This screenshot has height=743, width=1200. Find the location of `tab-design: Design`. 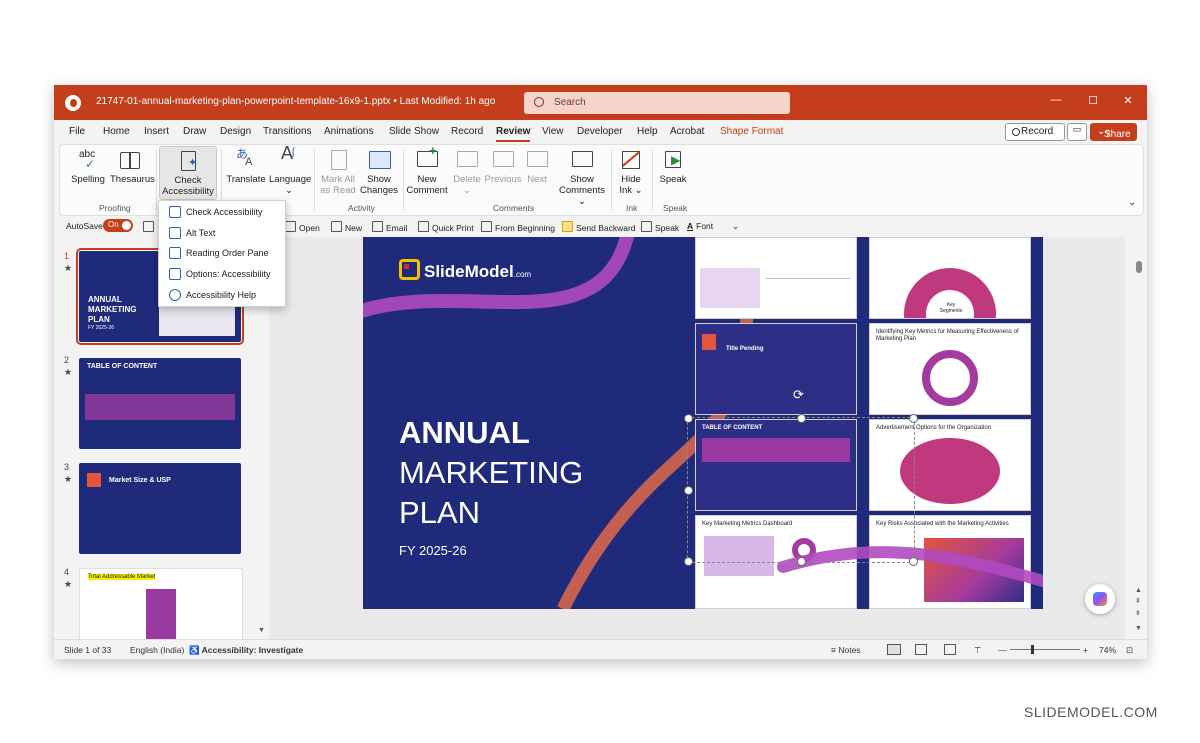

tab-design: Design is located at coordinates (235, 131).